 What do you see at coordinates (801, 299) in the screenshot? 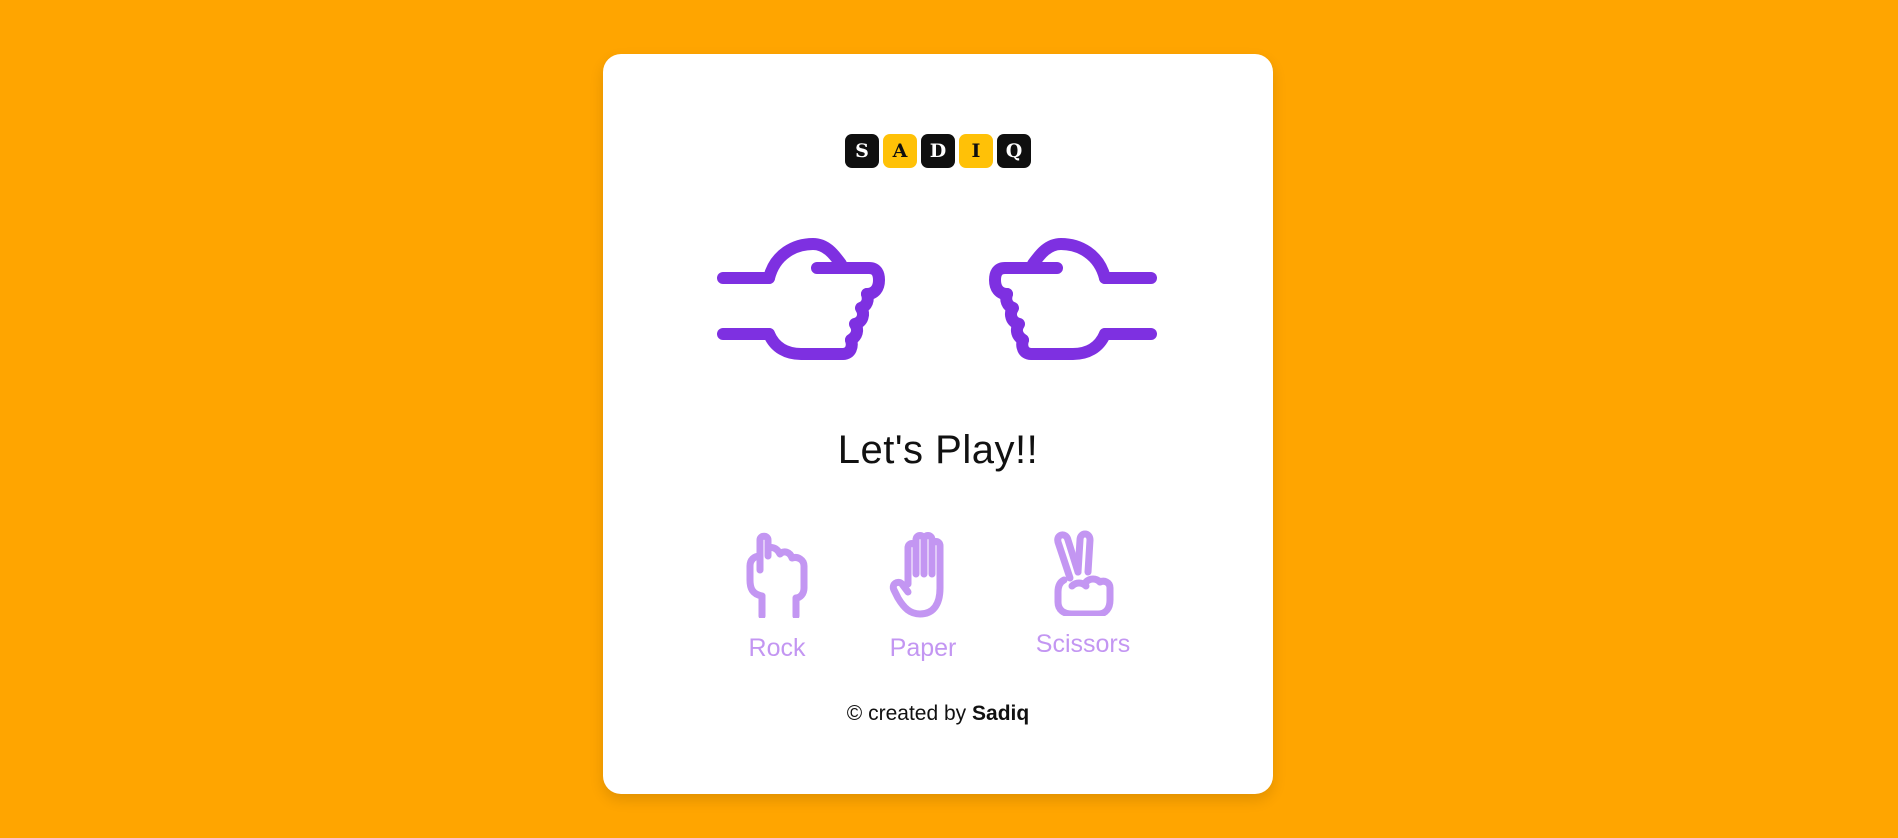
I see `player-fist-icon` at bounding box center [801, 299].